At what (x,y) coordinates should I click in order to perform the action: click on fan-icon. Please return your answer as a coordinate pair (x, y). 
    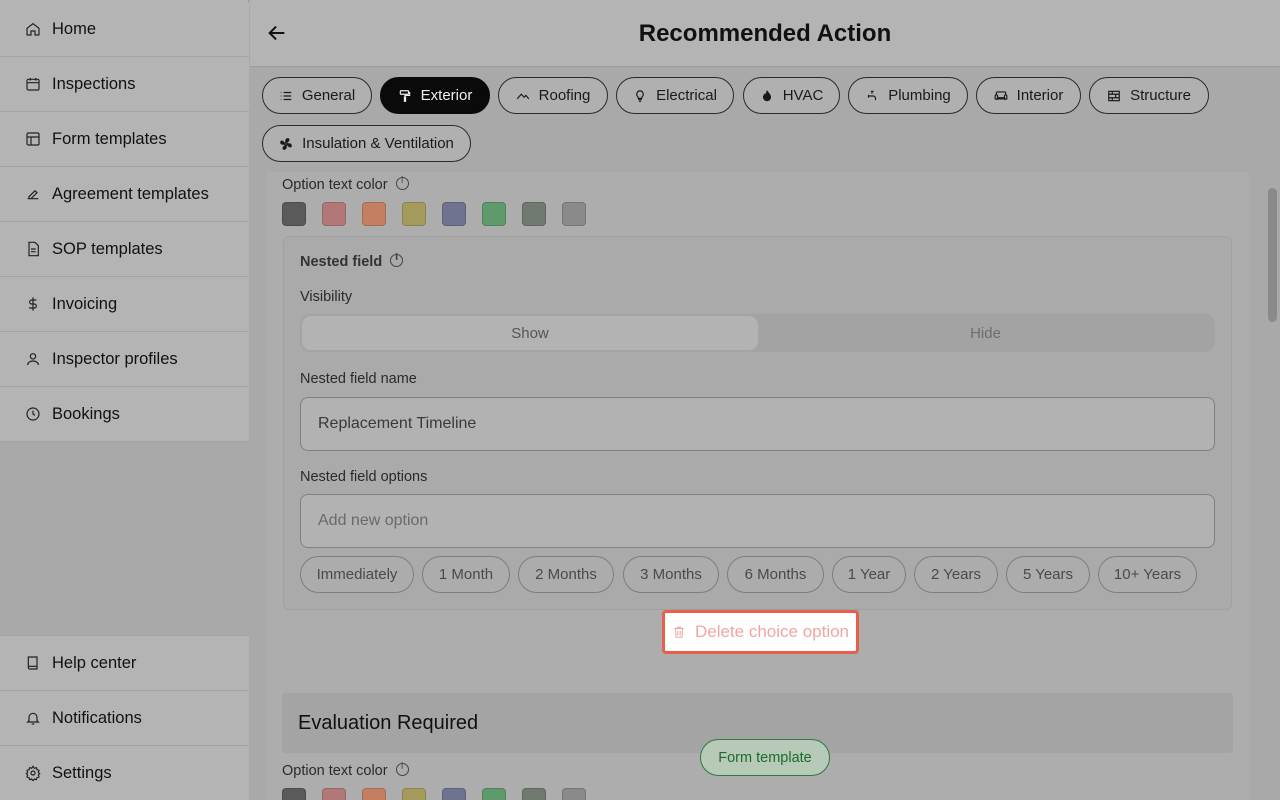
    Looking at the image, I should click on (286, 144).